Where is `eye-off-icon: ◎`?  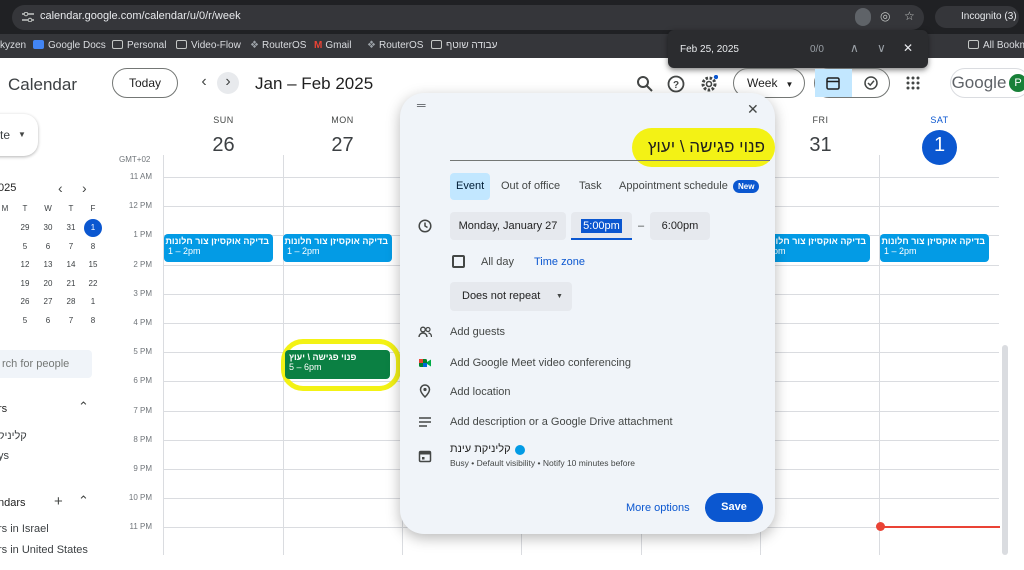 eye-off-icon: ◎ is located at coordinates (885, 16).